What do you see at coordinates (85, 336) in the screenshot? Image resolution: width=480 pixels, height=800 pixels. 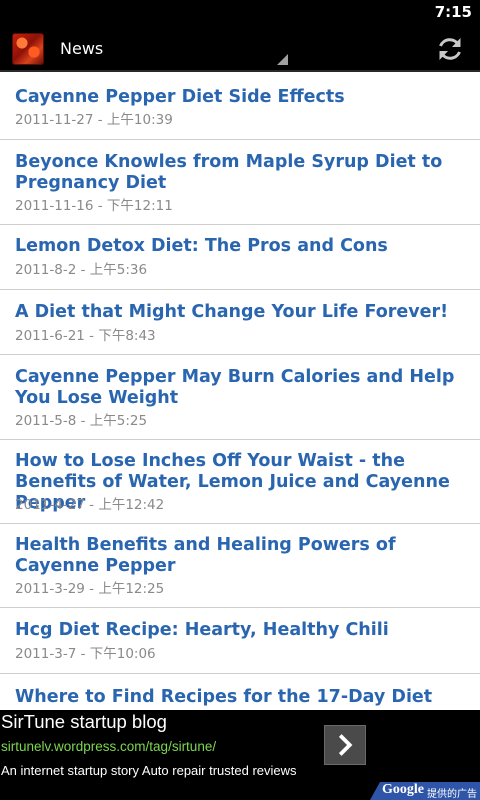 I see `news-item-date: 2011-6-21 - 下午8:43` at bounding box center [85, 336].